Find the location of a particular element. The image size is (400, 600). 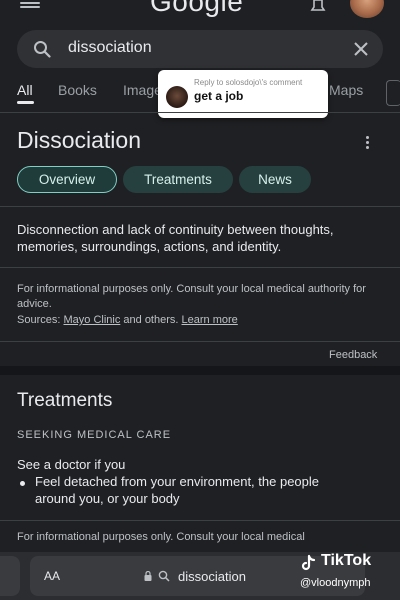

chip-overview: Overview is located at coordinates (67, 179).